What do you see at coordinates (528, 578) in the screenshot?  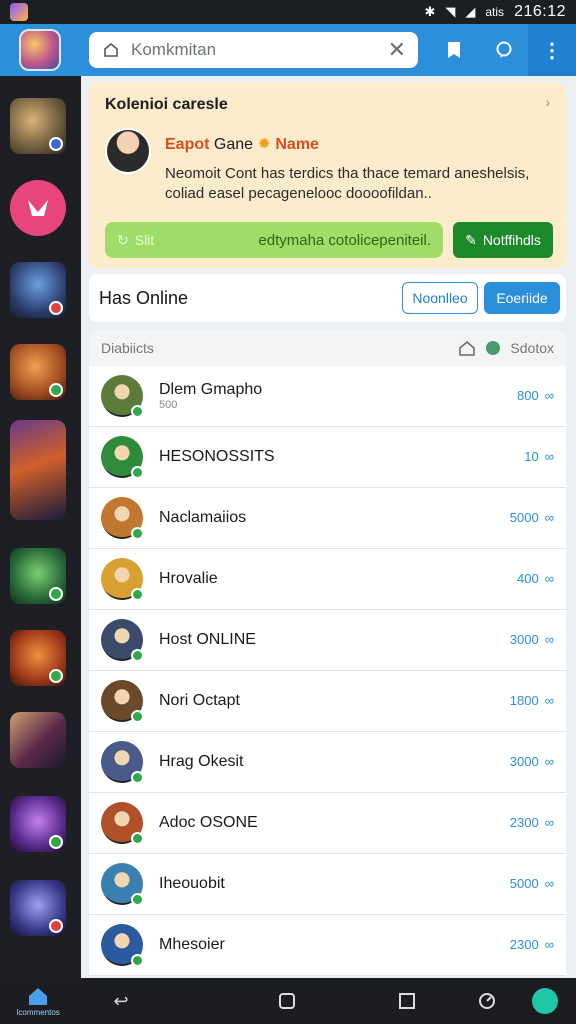 I see `player-value-text: 400` at bounding box center [528, 578].